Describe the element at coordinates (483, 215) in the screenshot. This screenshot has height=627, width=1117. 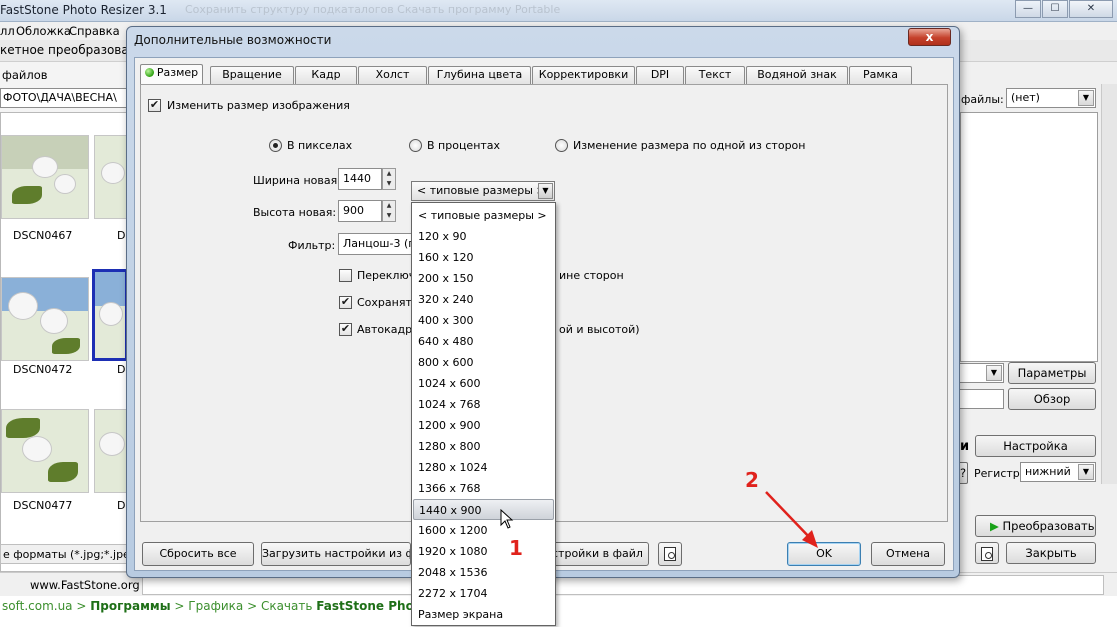
I see `dropdown-item: < типовые размеры >` at that location.